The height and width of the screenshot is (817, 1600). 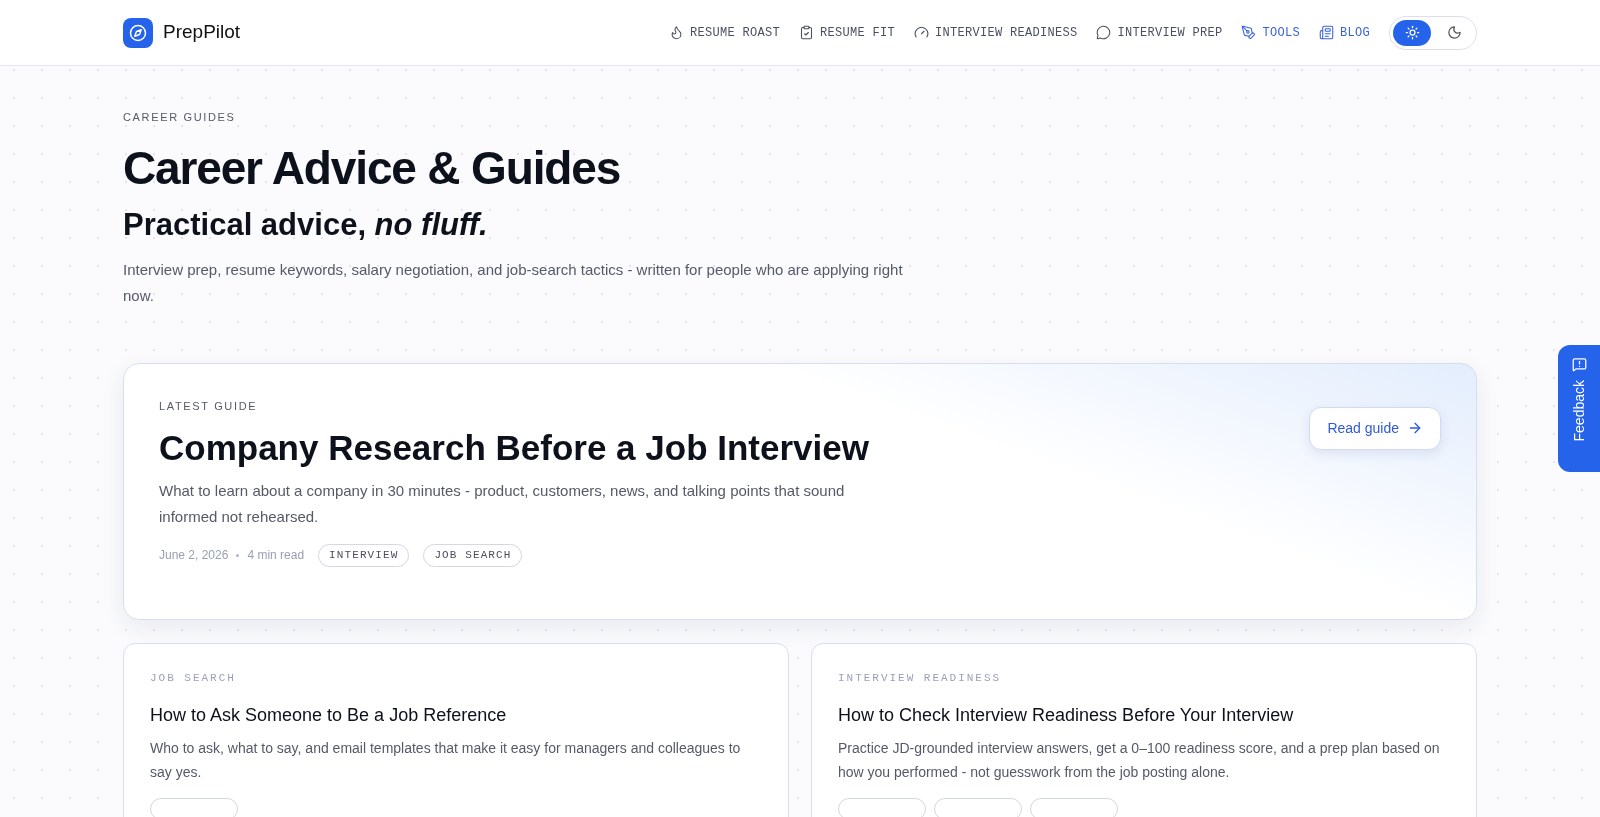 I want to click on read-time: 4 min read, so click(x=276, y=556).